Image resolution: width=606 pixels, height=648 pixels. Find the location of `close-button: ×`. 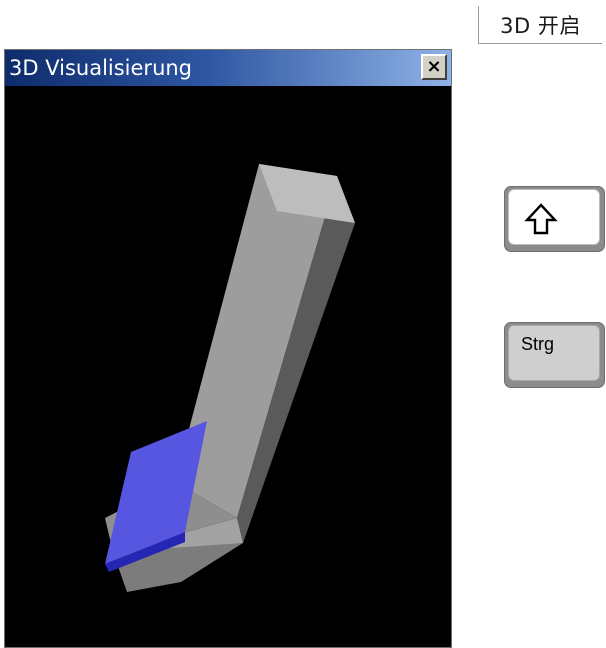

close-button: × is located at coordinates (434, 67).